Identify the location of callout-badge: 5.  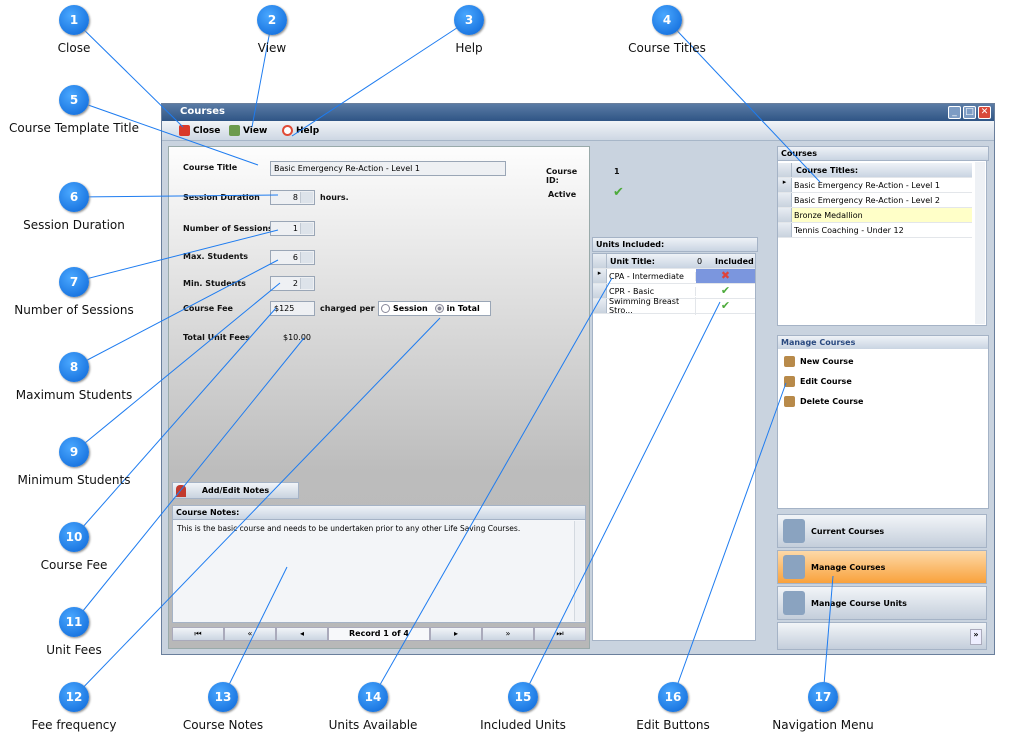
(74, 100).